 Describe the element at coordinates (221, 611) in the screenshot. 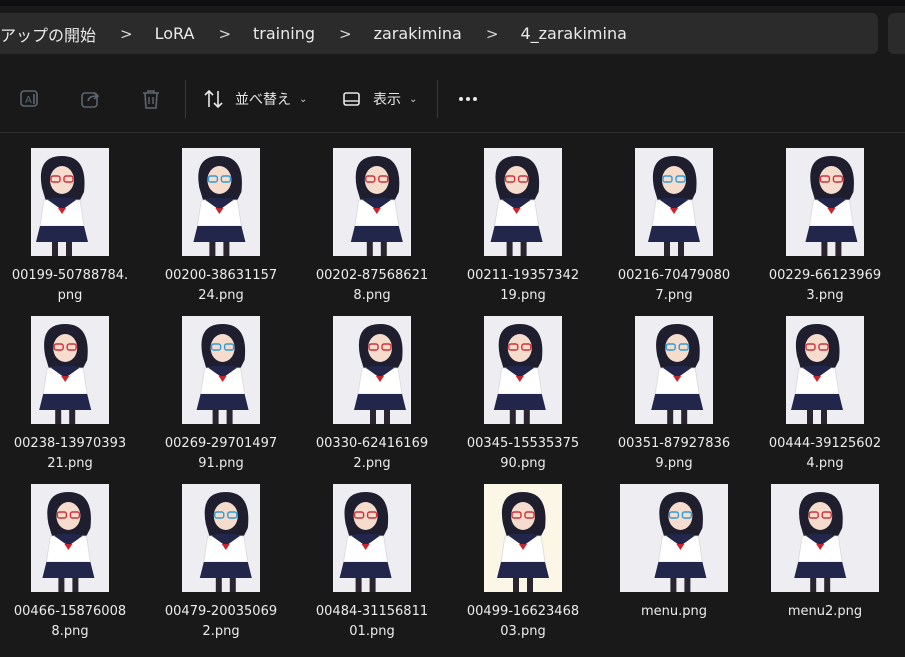

I see `file-name-line: 00479-20035069` at that location.